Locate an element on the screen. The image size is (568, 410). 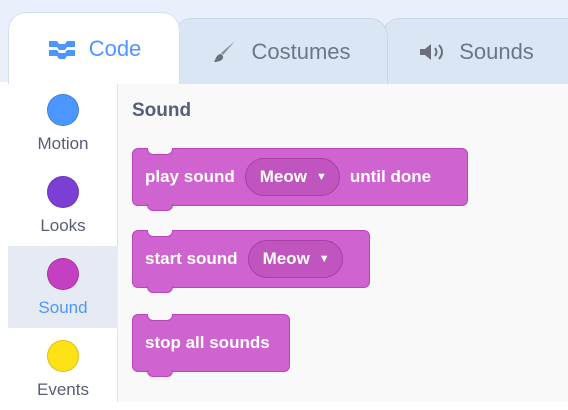
tab-code: Code is located at coordinates (94, 48).